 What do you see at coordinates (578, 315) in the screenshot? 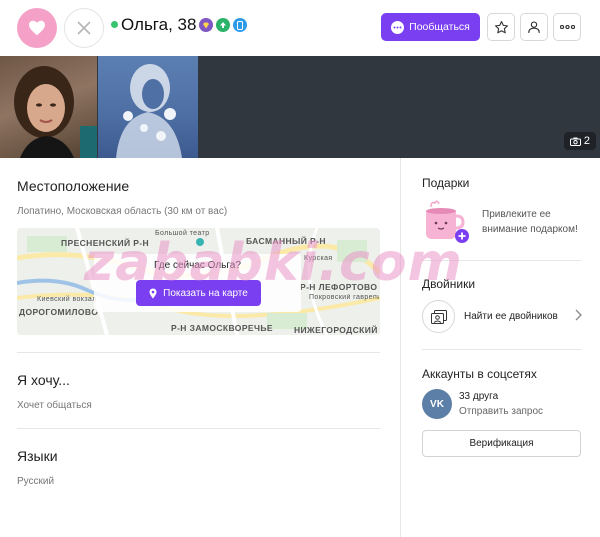
I see `chevron-right-icon` at bounding box center [578, 315].